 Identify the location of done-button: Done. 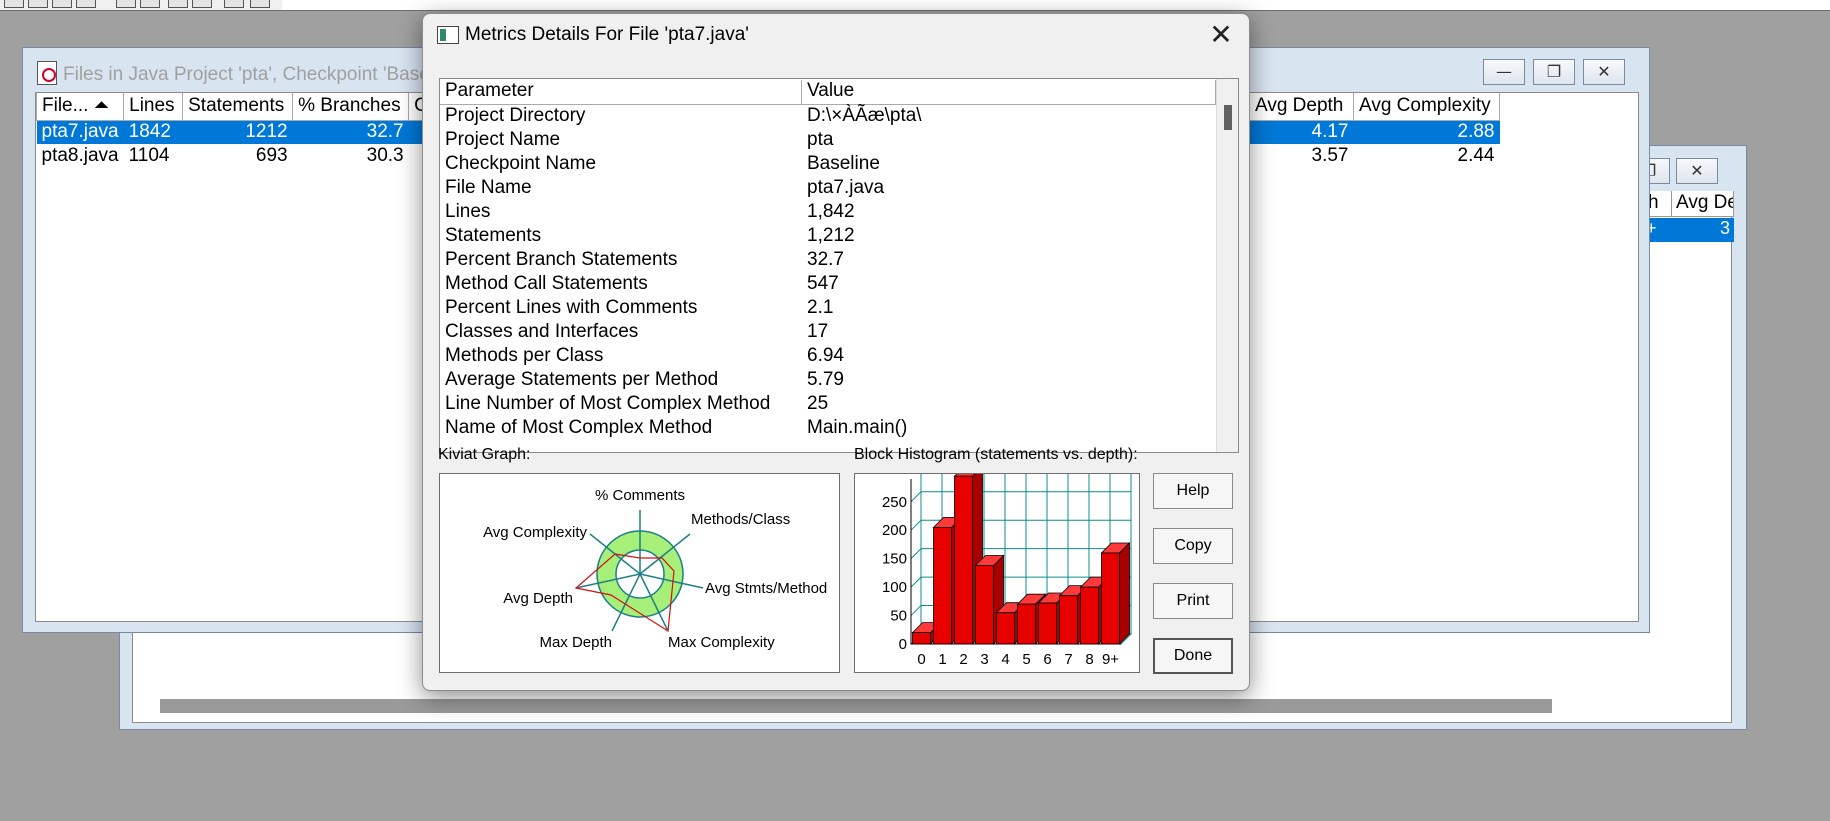
(1193, 656).